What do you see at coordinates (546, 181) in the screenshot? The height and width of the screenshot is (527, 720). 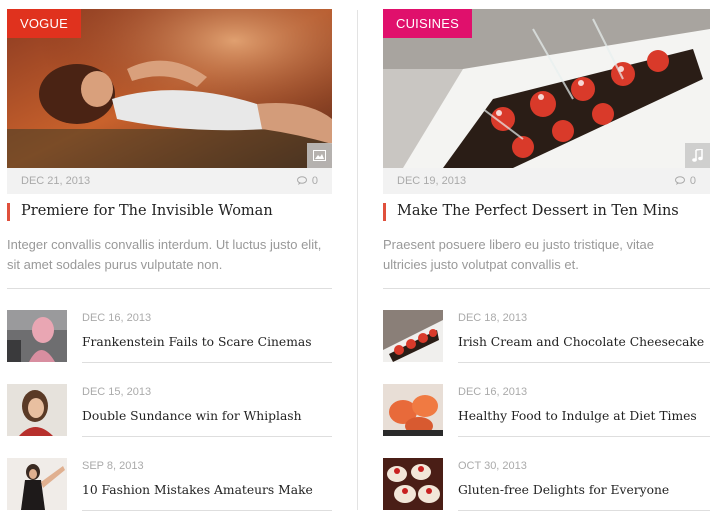 I see `post-meta-bar: DEC 19, 2013 0` at bounding box center [546, 181].